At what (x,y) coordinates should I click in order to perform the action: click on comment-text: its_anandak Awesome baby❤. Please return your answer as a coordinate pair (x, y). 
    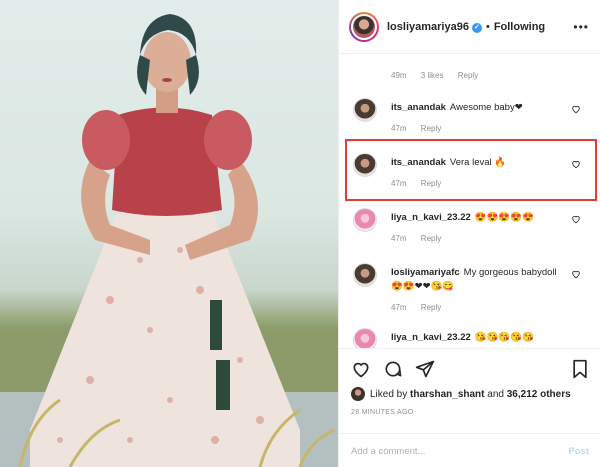
    Looking at the image, I should click on (476, 108).